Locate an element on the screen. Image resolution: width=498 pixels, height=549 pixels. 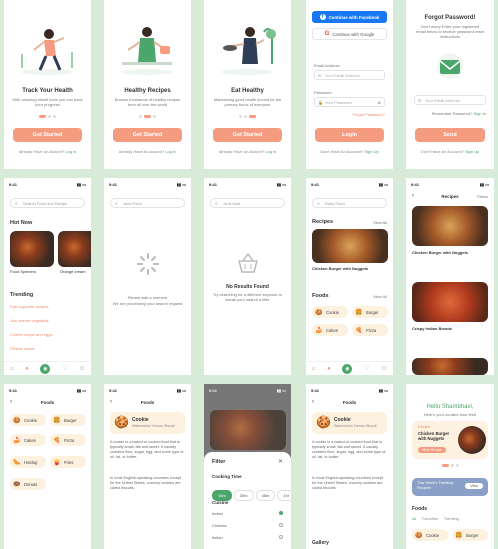
food-header-card: 🍪 Cookie Watermelon Yarrow, Biscuit is located at coordinates (147, 423).